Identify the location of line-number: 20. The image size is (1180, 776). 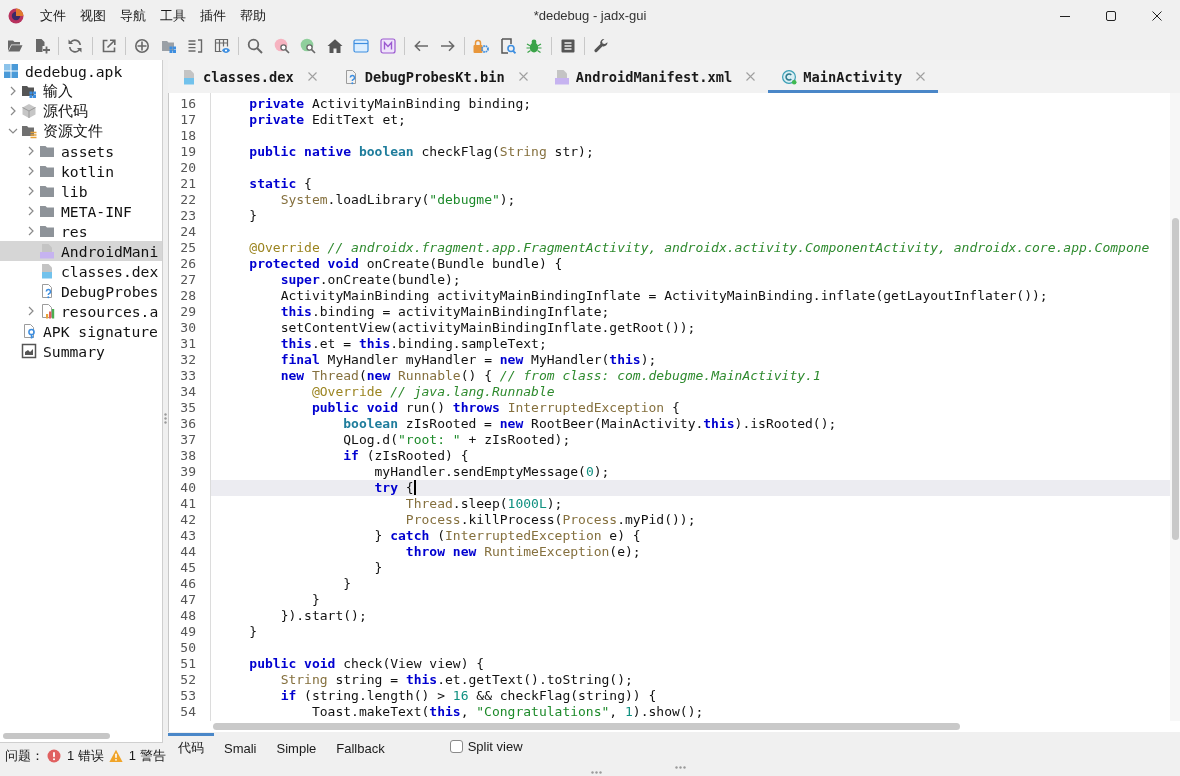
(188, 167).